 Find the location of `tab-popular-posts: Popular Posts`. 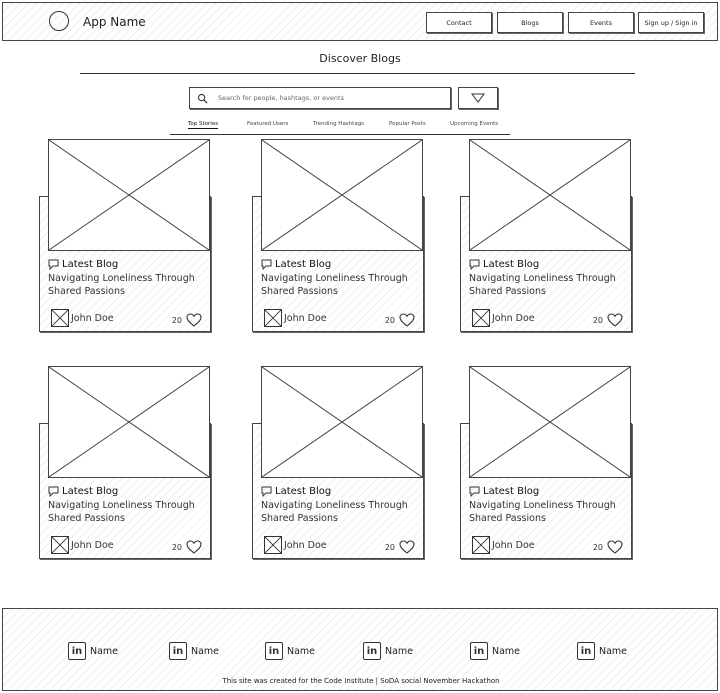

tab-popular-posts: Popular Posts is located at coordinates (407, 124).